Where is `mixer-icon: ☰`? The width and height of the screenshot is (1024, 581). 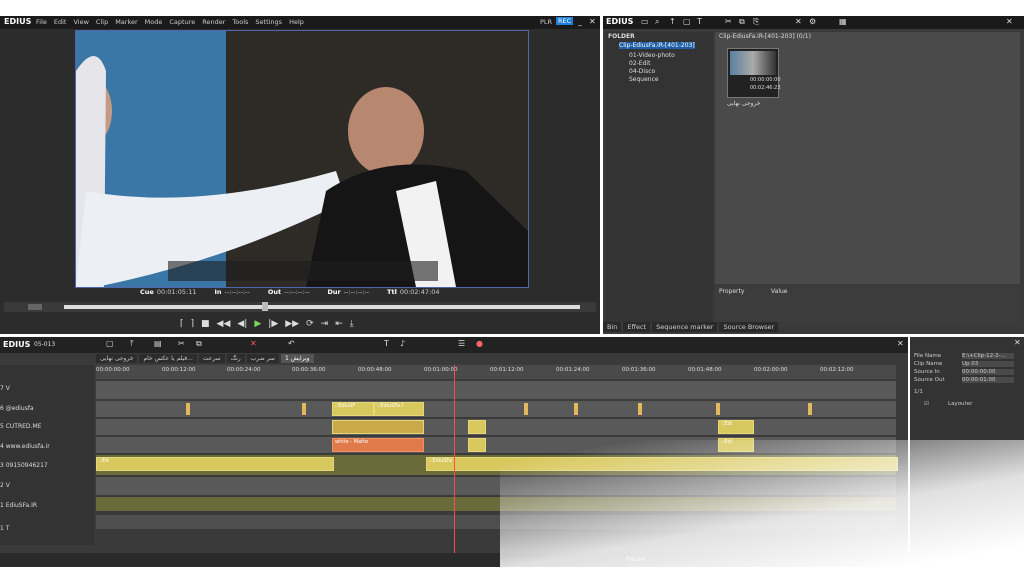
mixer-icon: ☰ is located at coordinates (461, 343).